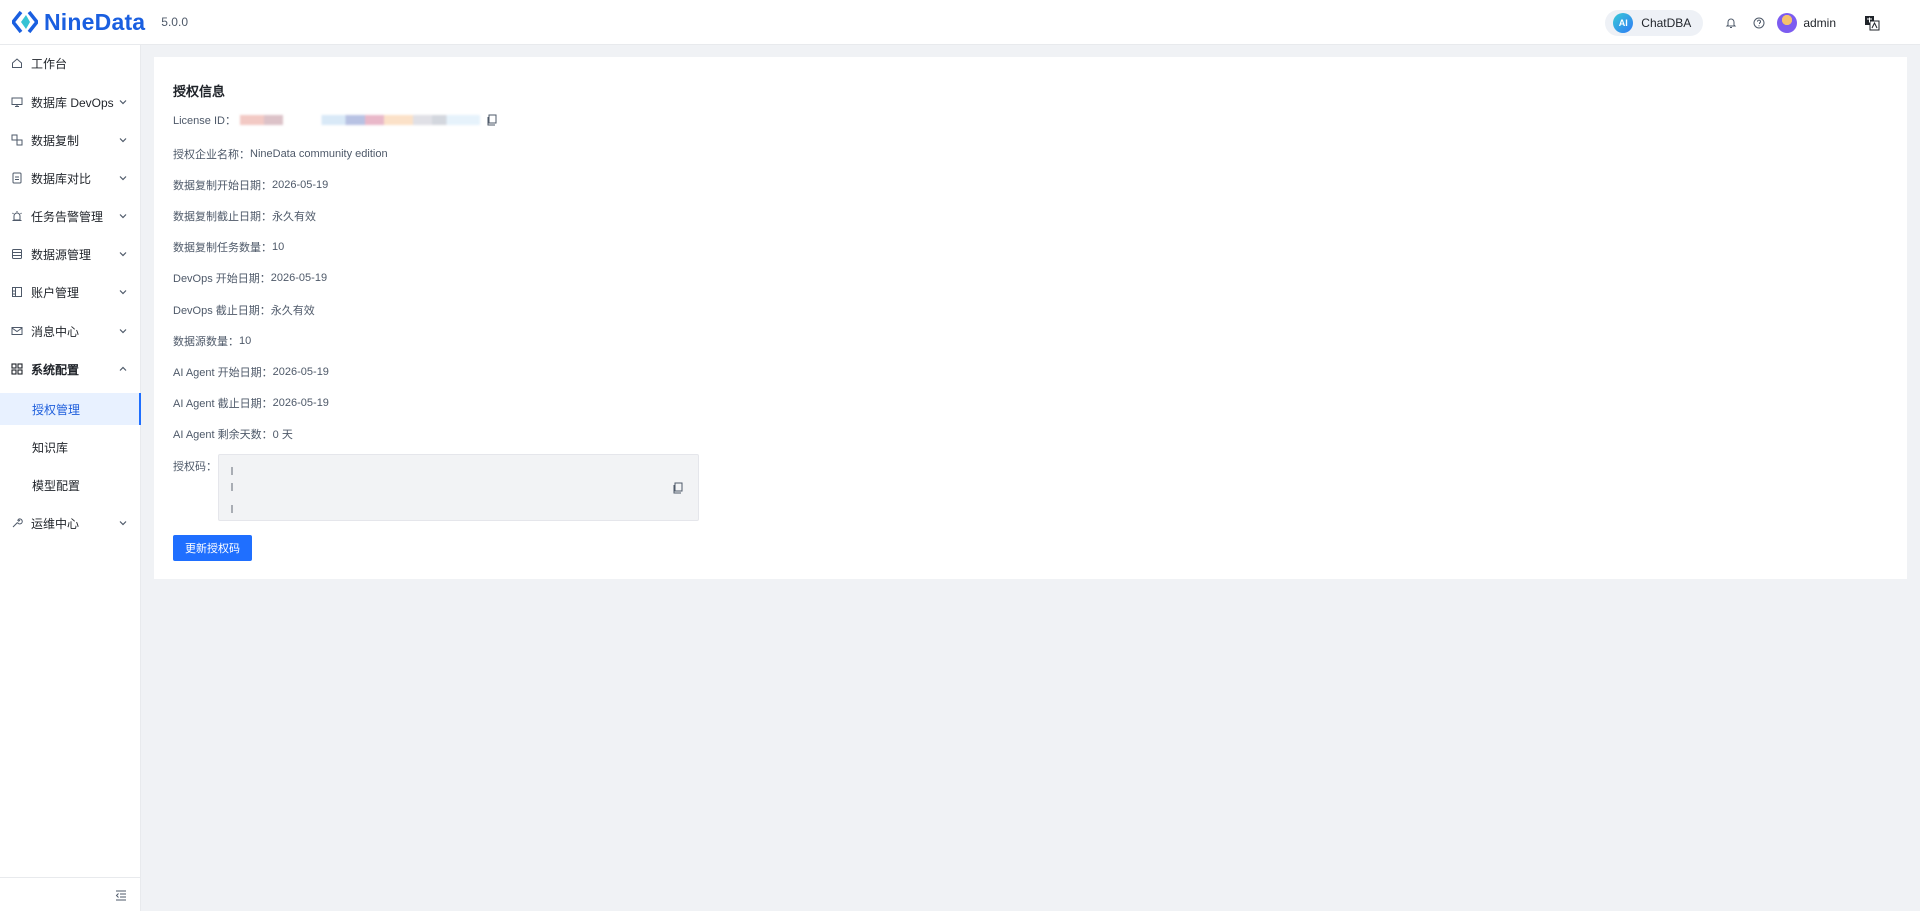  What do you see at coordinates (70, 63) in the screenshot?
I see `sidebar-item-workbench: 工作台` at bounding box center [70, 63].